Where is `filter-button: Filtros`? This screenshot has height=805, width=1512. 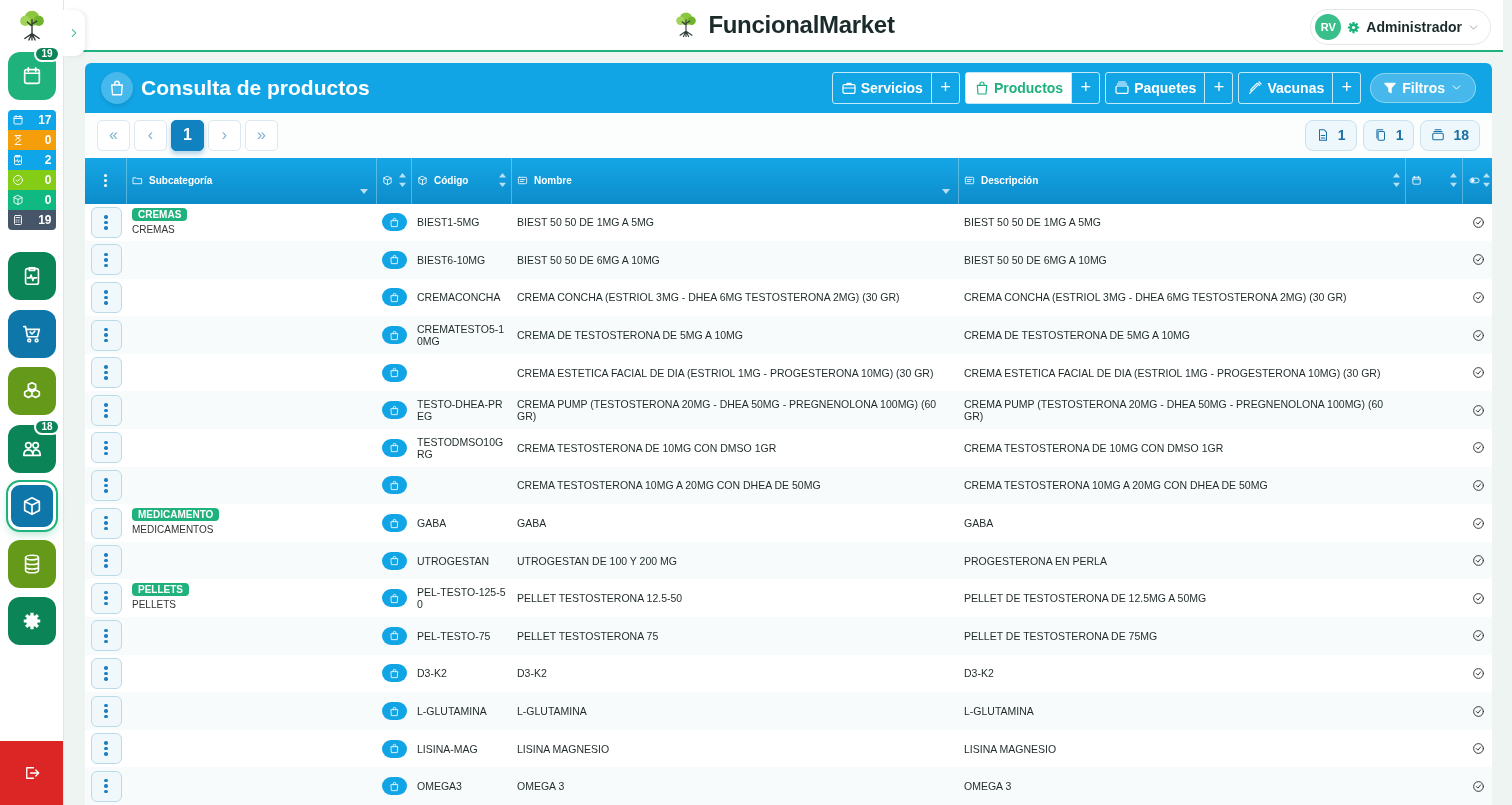
filter-button: Filtros is located at coordinates (1423, 87).